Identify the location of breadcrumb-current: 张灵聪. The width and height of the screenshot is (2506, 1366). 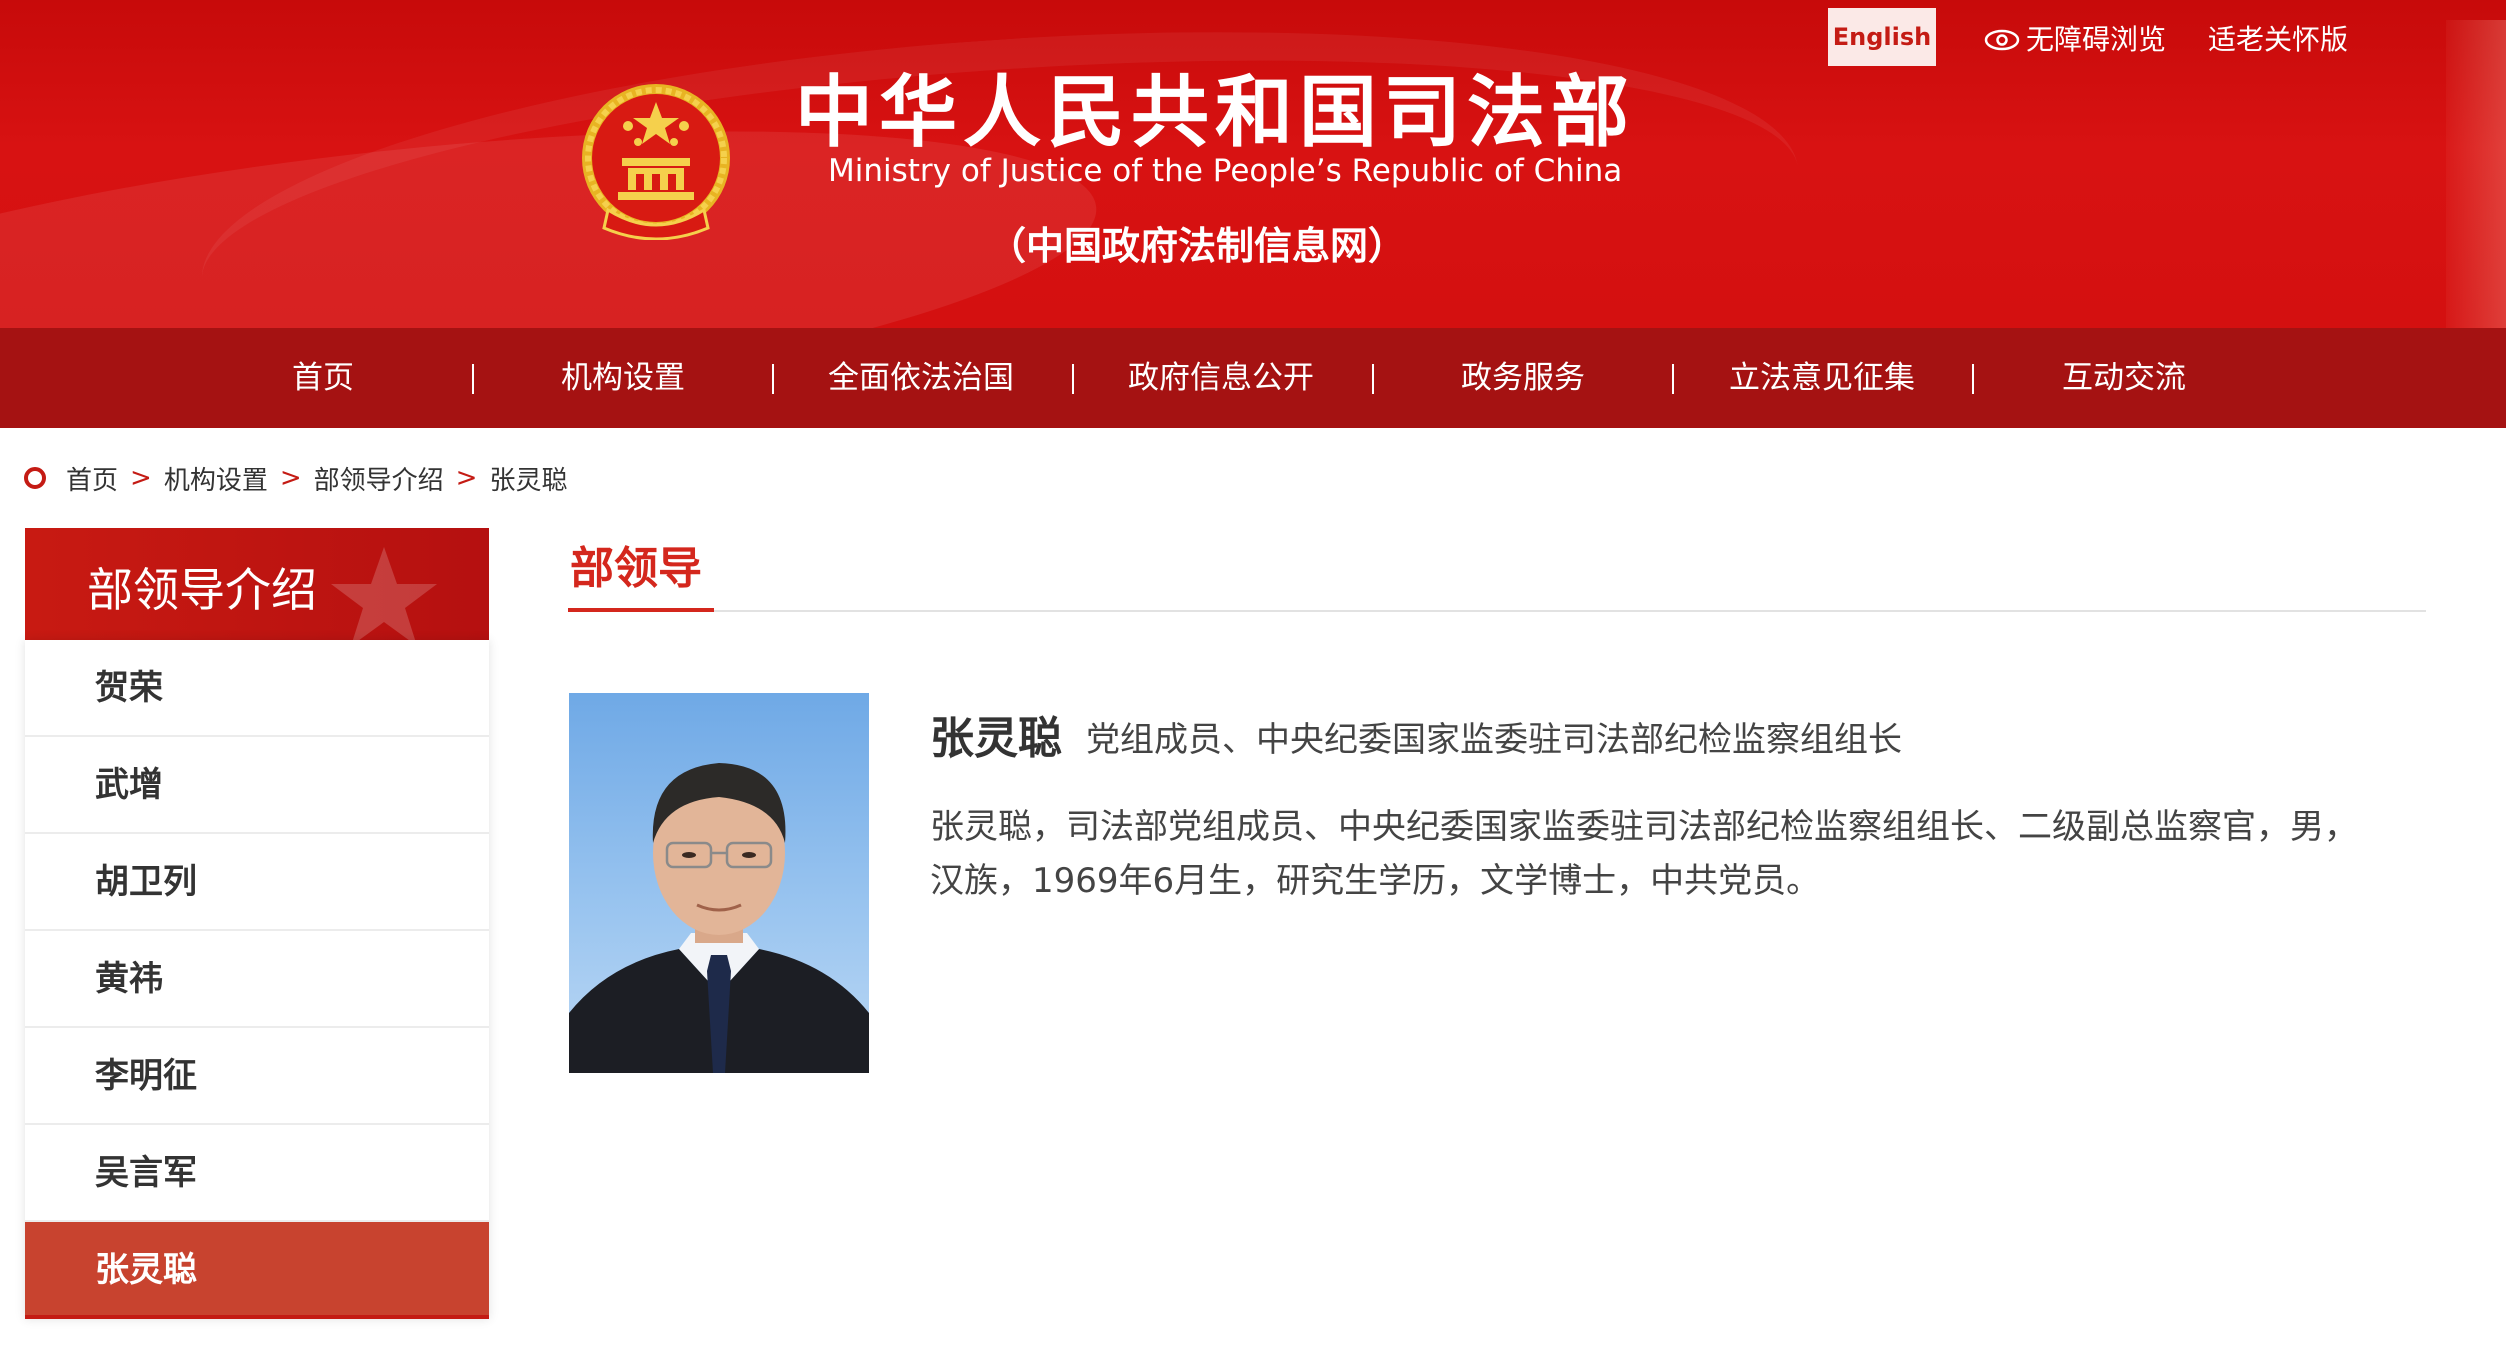
(528, 480).